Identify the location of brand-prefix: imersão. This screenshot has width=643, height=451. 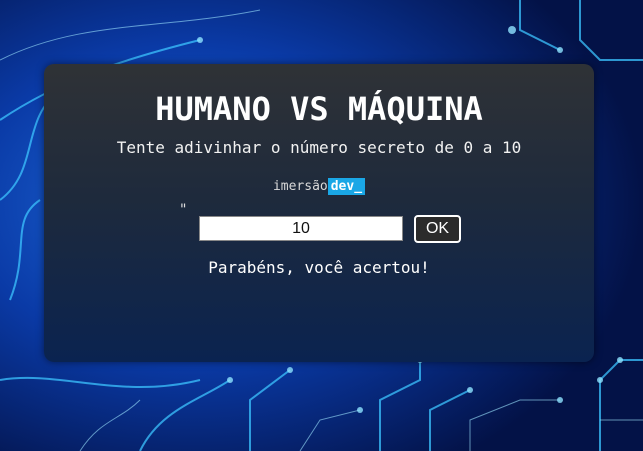
(300, 186).